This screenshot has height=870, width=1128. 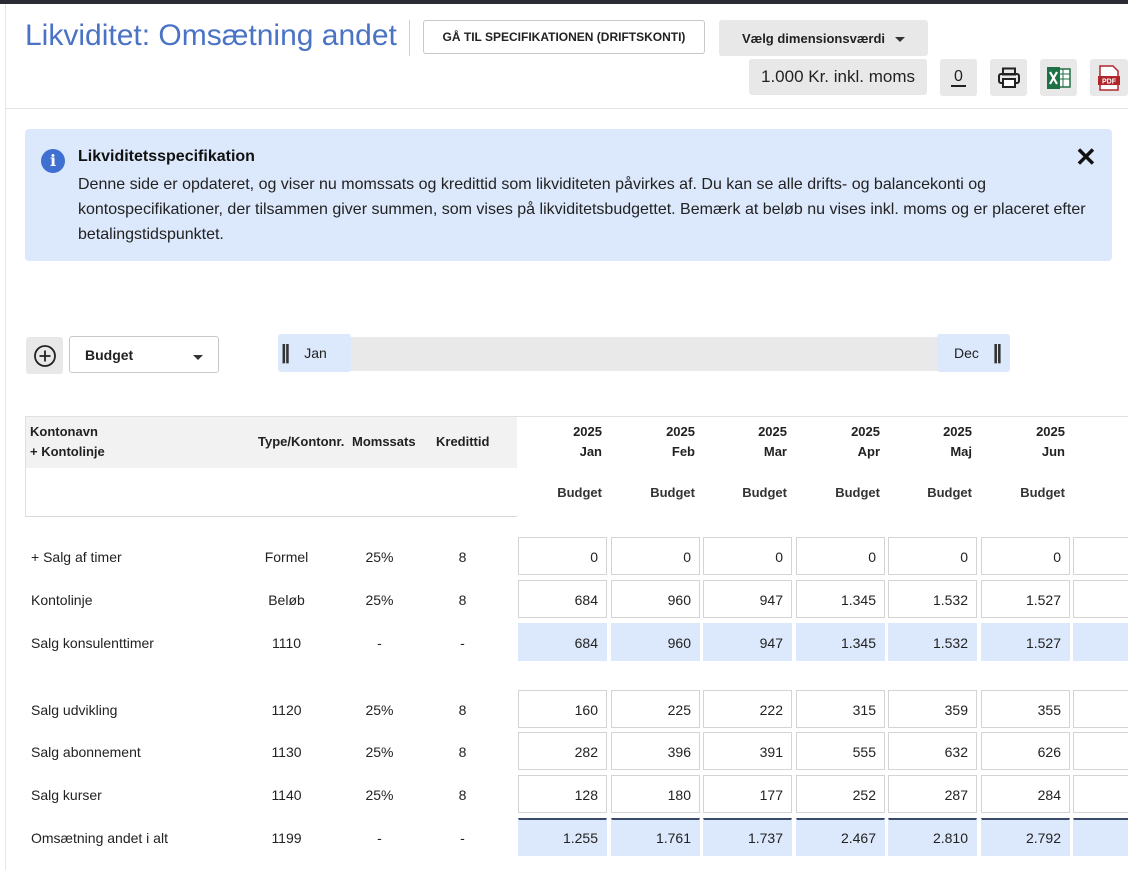 What do you see at coordinates (76, 557) in the screenshot?
I see `row-name: + Salg af timer` at bounding box center [76, 557].